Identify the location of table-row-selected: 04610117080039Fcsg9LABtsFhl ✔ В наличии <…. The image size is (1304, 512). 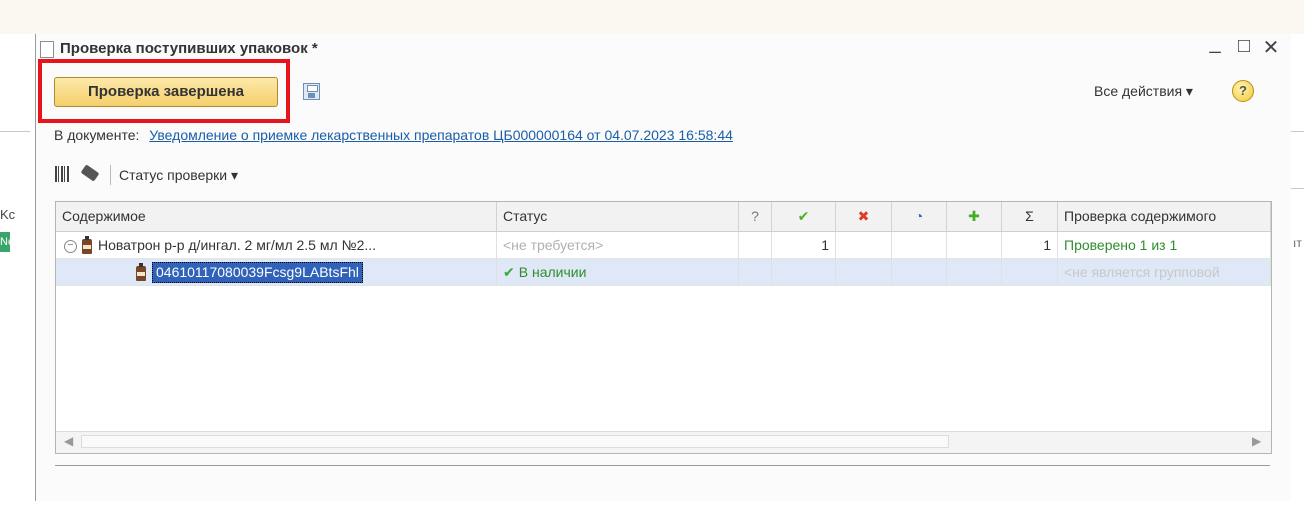
(663, 272).